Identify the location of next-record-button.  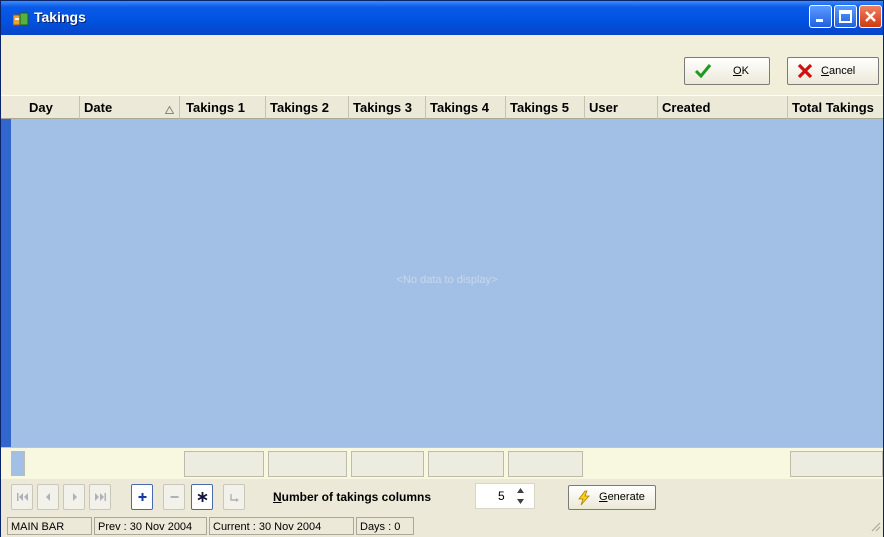
(74, 497).